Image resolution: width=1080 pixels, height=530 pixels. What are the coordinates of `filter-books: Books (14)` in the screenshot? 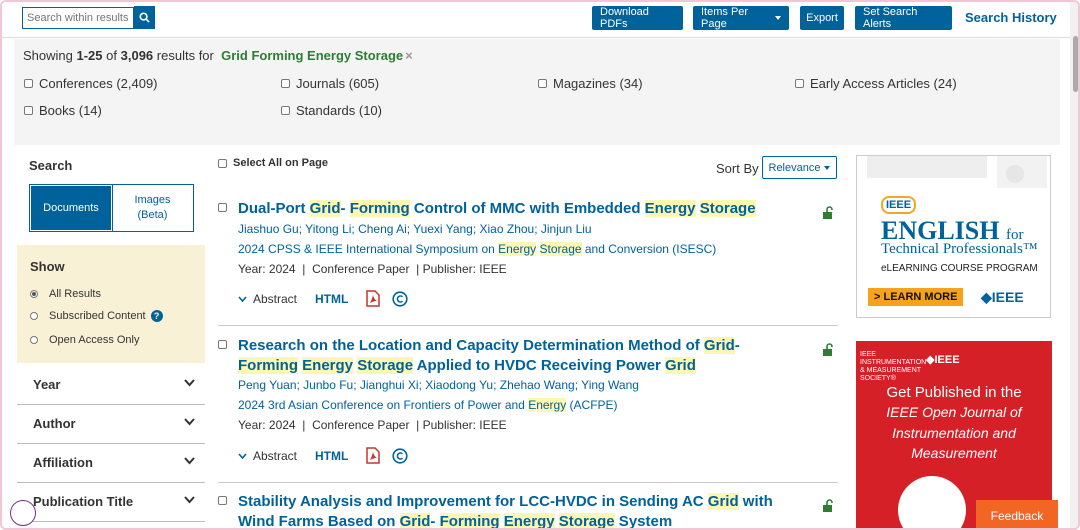 It's located at (63, 110).